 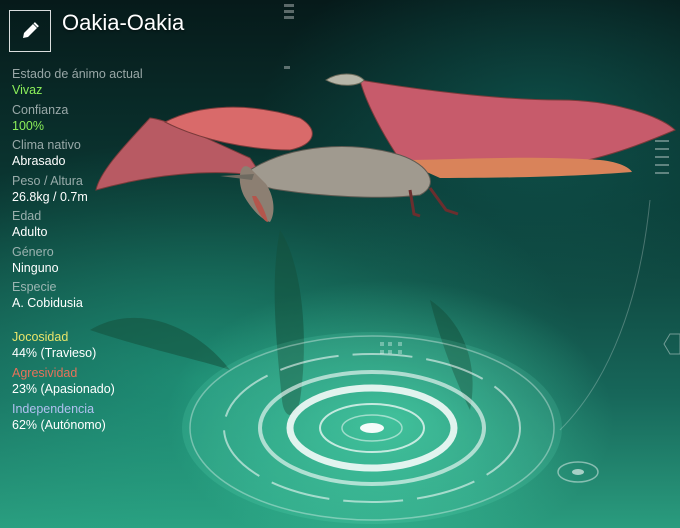 I want to click on stat-label: Peso / Altura, so click(x=47, y=180).